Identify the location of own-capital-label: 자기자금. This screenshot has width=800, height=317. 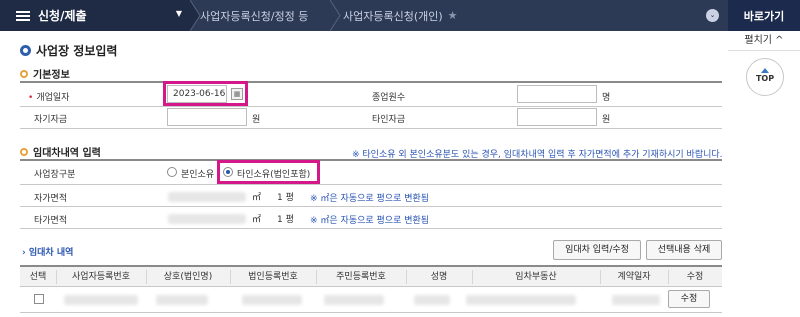
(51, 120).